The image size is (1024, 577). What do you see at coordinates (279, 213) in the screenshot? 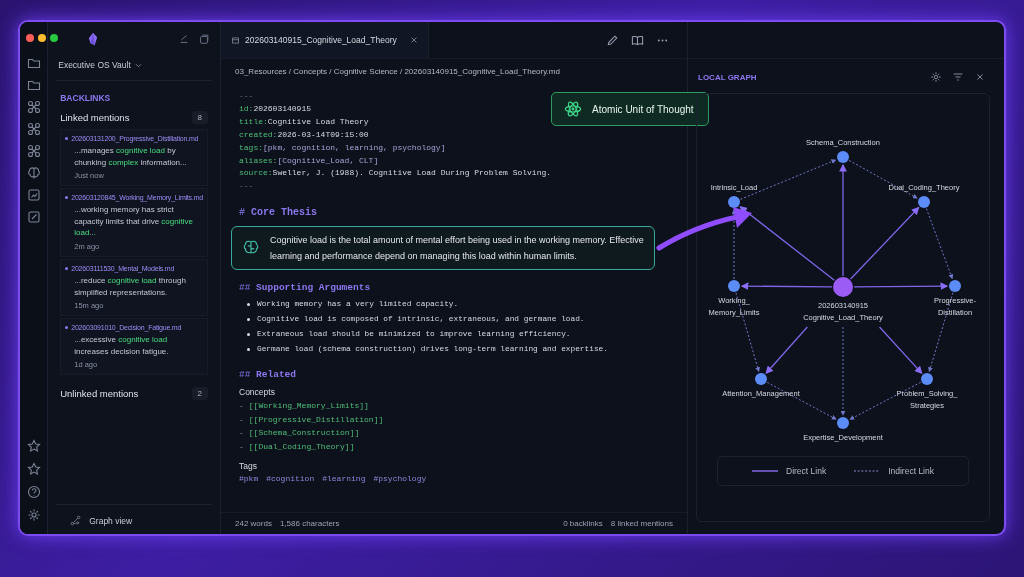
I see `heading: # Core Thesis` at bounding box center [279, 213].